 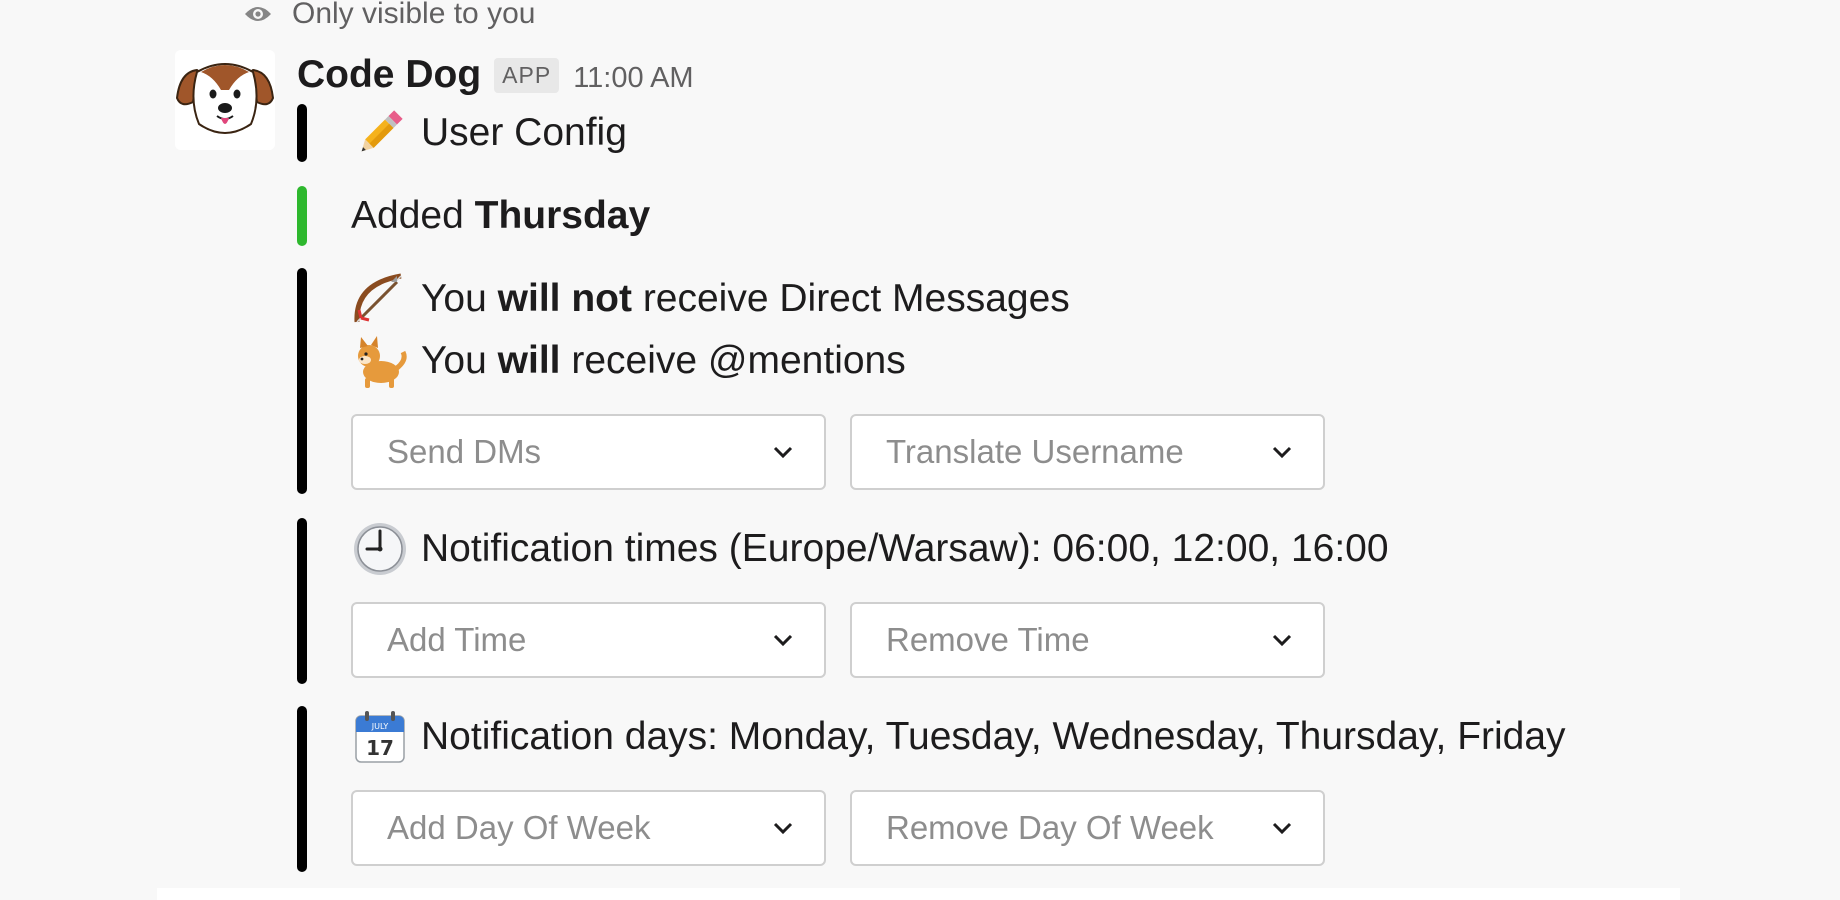 I want to click on calendar-icon: JULY 17, so click(x=380, y=737).